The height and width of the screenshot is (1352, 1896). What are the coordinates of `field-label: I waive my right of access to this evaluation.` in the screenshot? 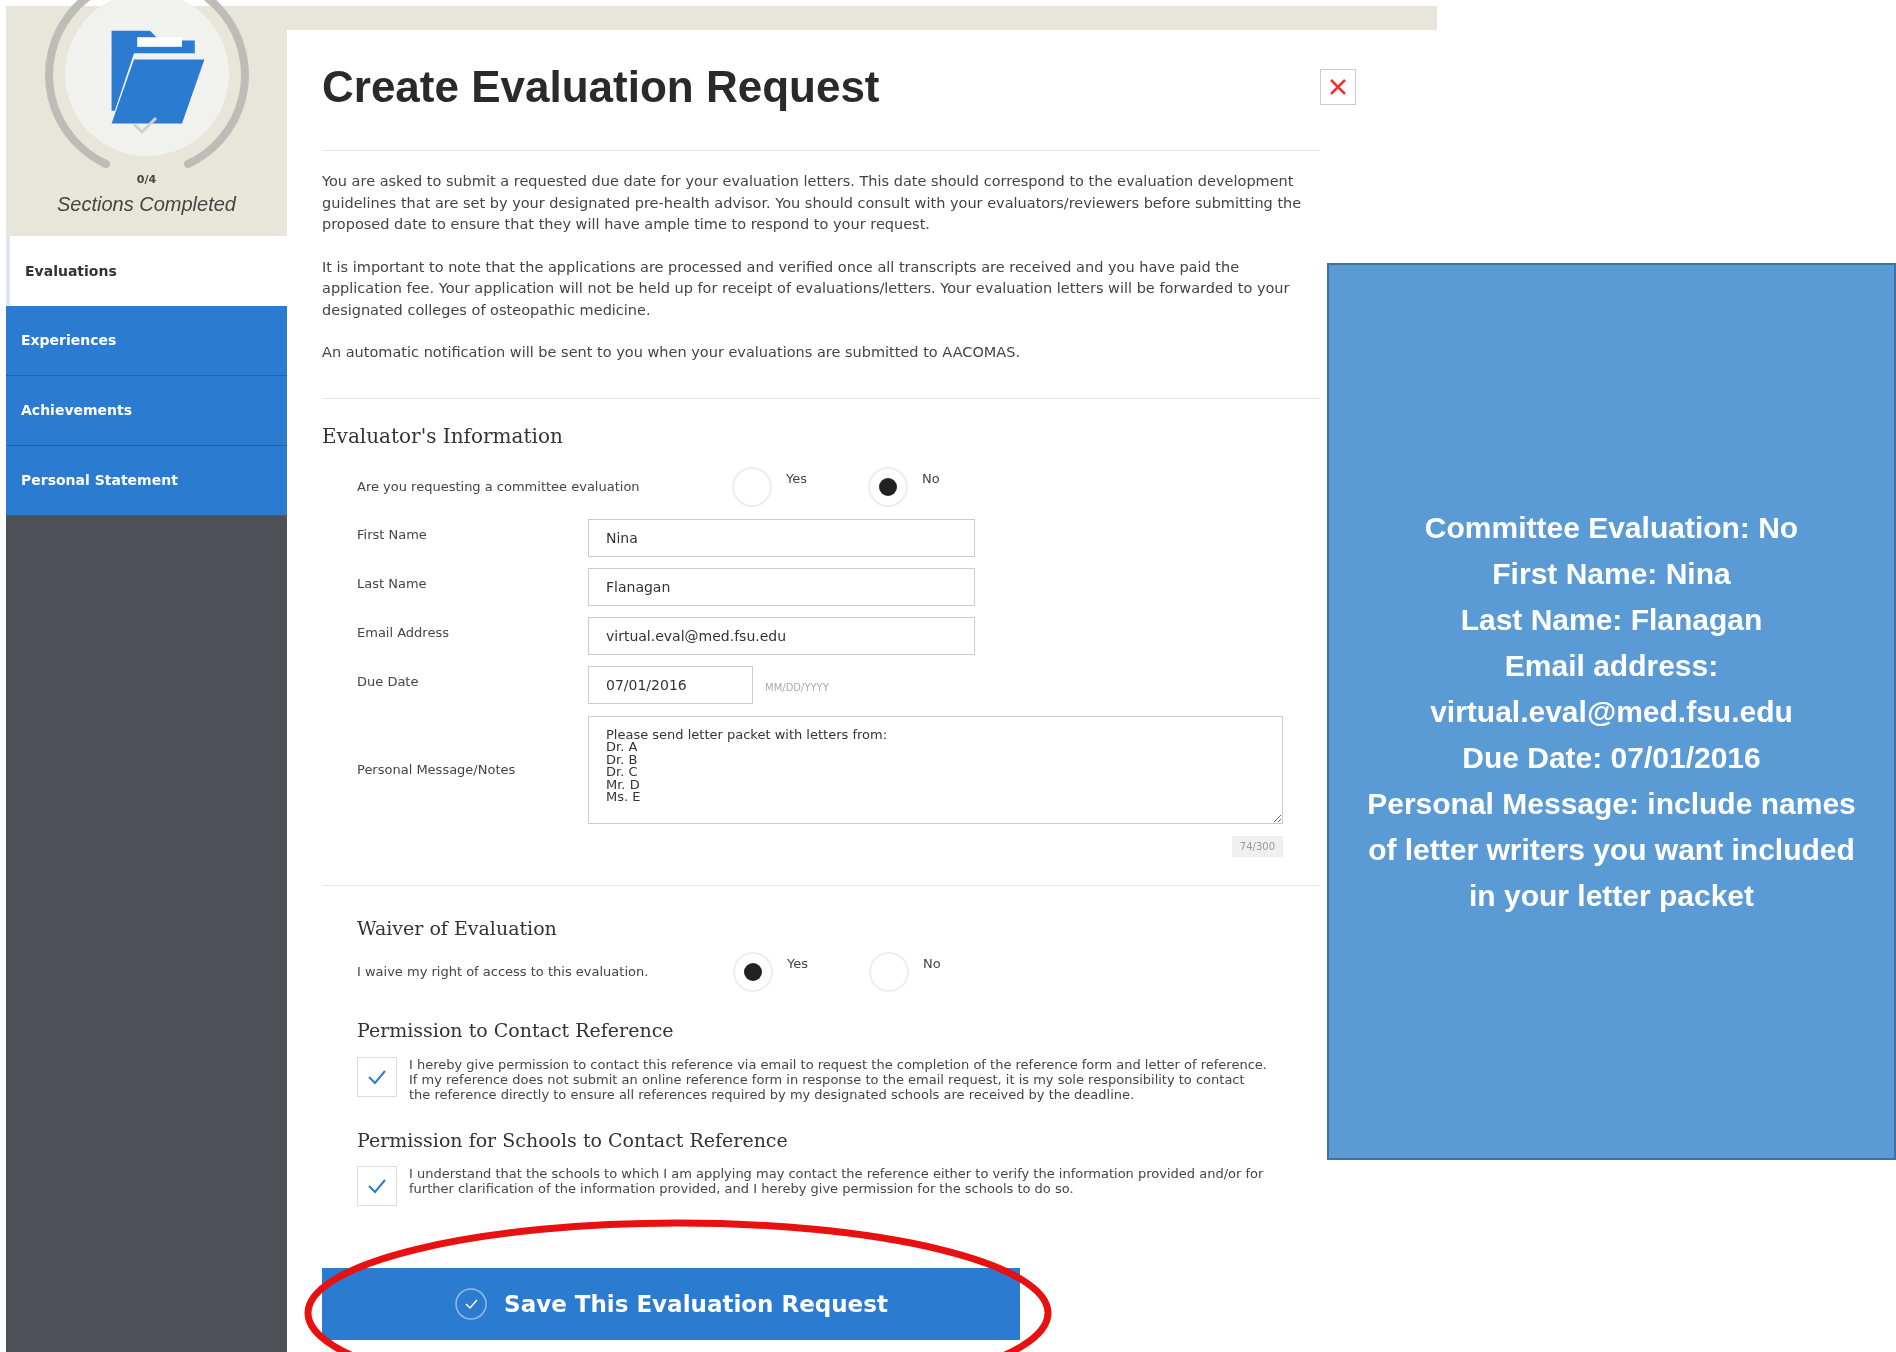 It's located at (503, 972).